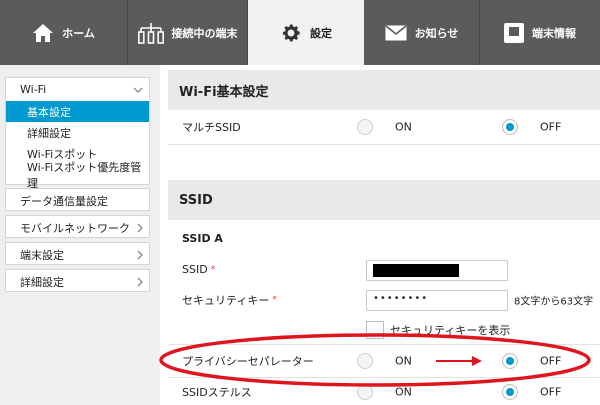 This screenshot has height=405, width=600. I want to click on sidebar-group-wifi: Wi-Fi 基本設定 詳細設定 Wi-Fiスポット Wi-Fiスポット優先度管理, so click(77, 133).